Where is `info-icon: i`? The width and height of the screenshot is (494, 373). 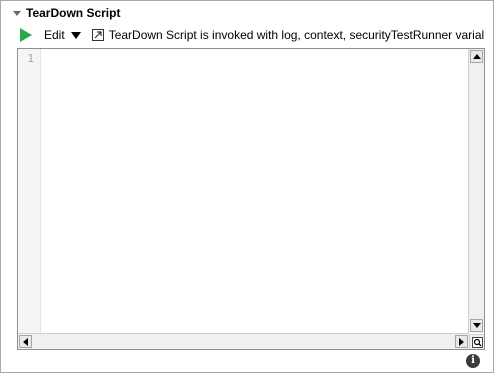 info-icon: i is located at coordinates (473, 361).